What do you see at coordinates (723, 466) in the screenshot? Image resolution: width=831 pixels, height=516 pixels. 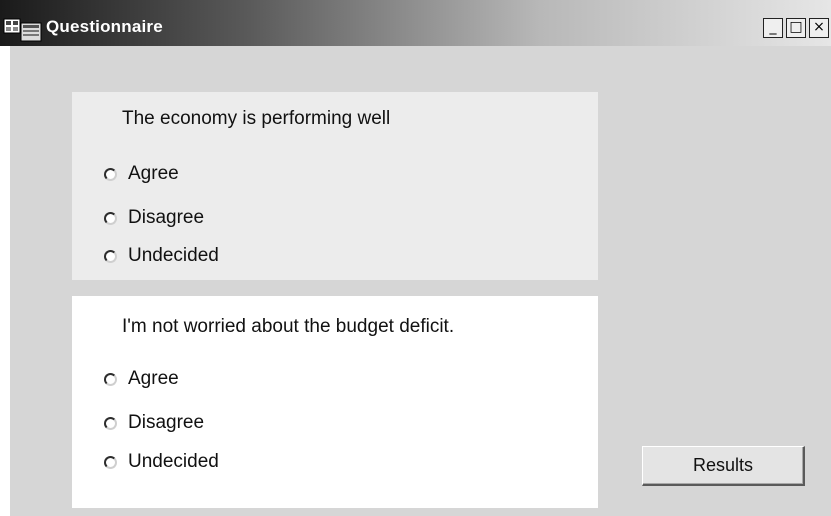 I see `results-button: Results` at bounding box center [723, 466].